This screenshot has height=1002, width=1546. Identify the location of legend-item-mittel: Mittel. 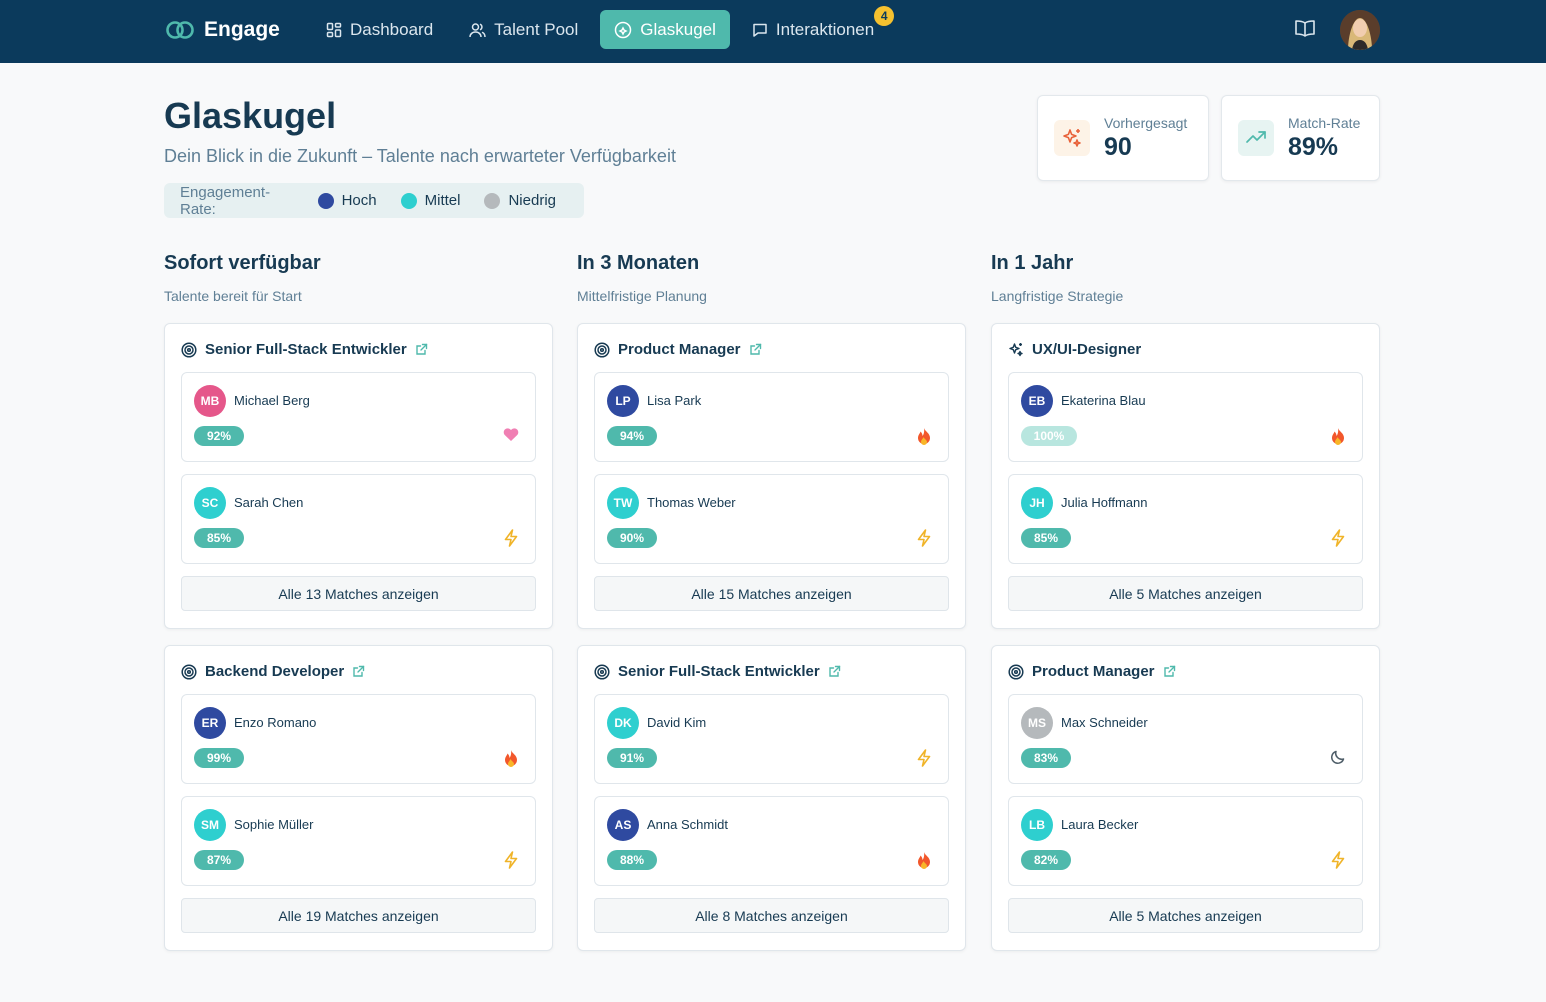
(430, 200).